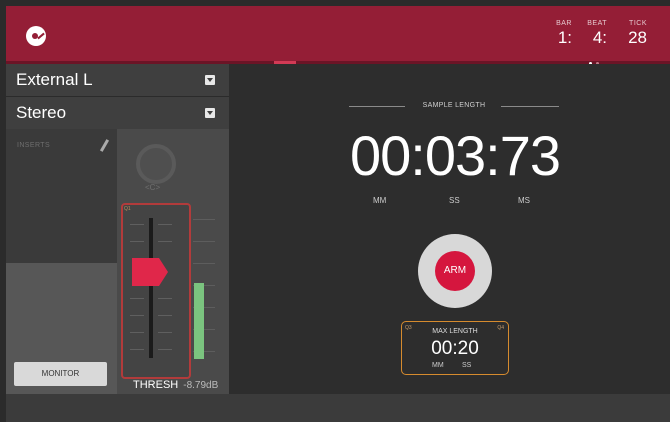 The width and height of the screenshot is (670, 422). What do you see at coordinates (156, 385) in the screenshot?
I see `threshold-label: THRESH` at bounding box center [156, 385].